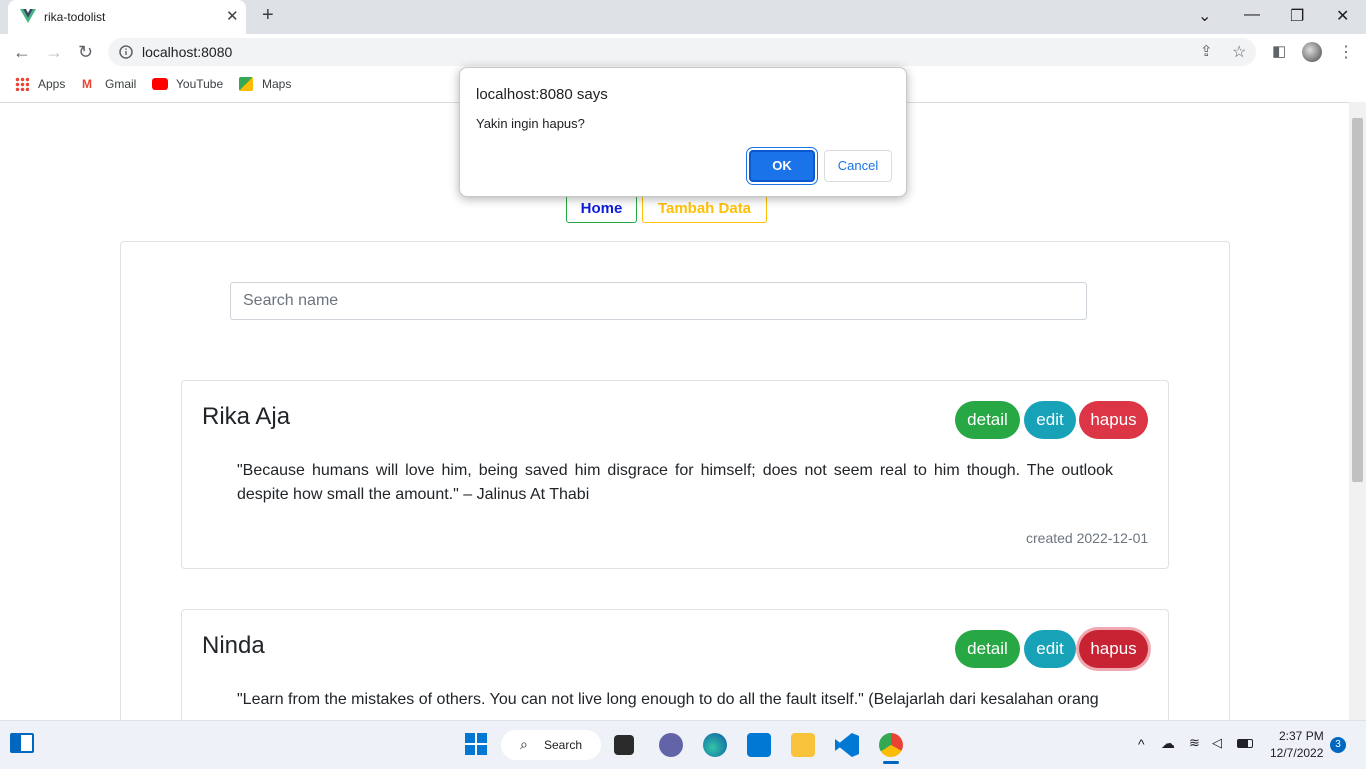 This screenshot has width=1366, height=769. I want to click on ok-button: OK, so click(782, 166).